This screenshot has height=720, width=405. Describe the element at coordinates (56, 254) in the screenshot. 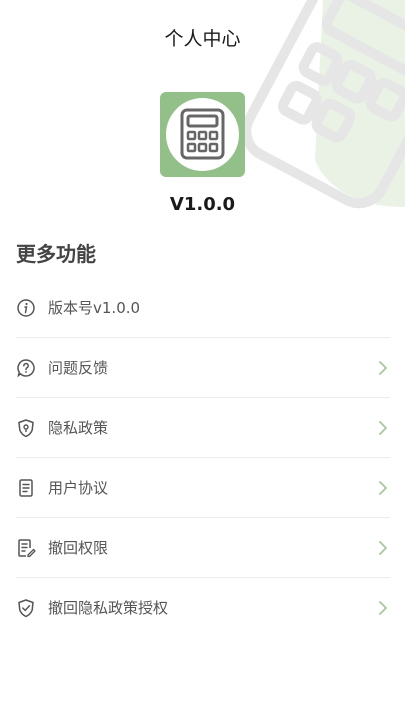

I see `section-title: 更多功能` at that location.